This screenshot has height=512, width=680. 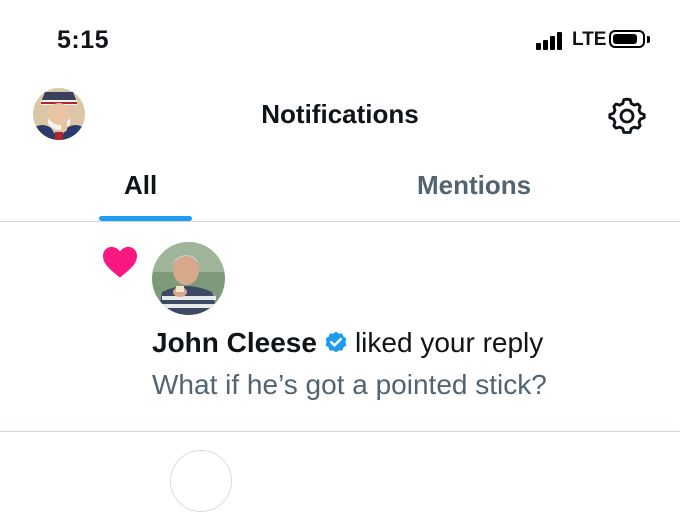 I want to click on battery-icon, so click(x=627, y=39).